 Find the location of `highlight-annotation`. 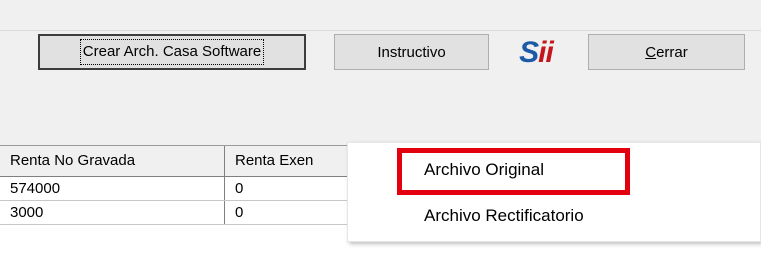

highlight-annotation is located at coordinates (513, 171).